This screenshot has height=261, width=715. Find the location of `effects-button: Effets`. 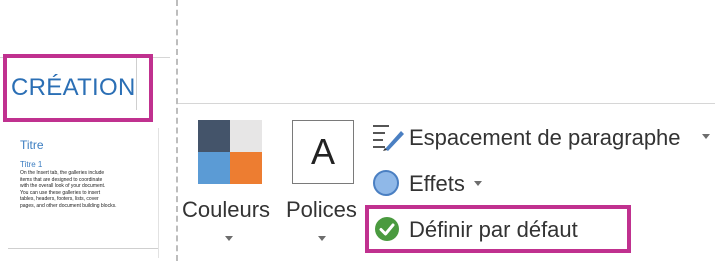

effects-button: Effets is located at coordinates (437, 184).